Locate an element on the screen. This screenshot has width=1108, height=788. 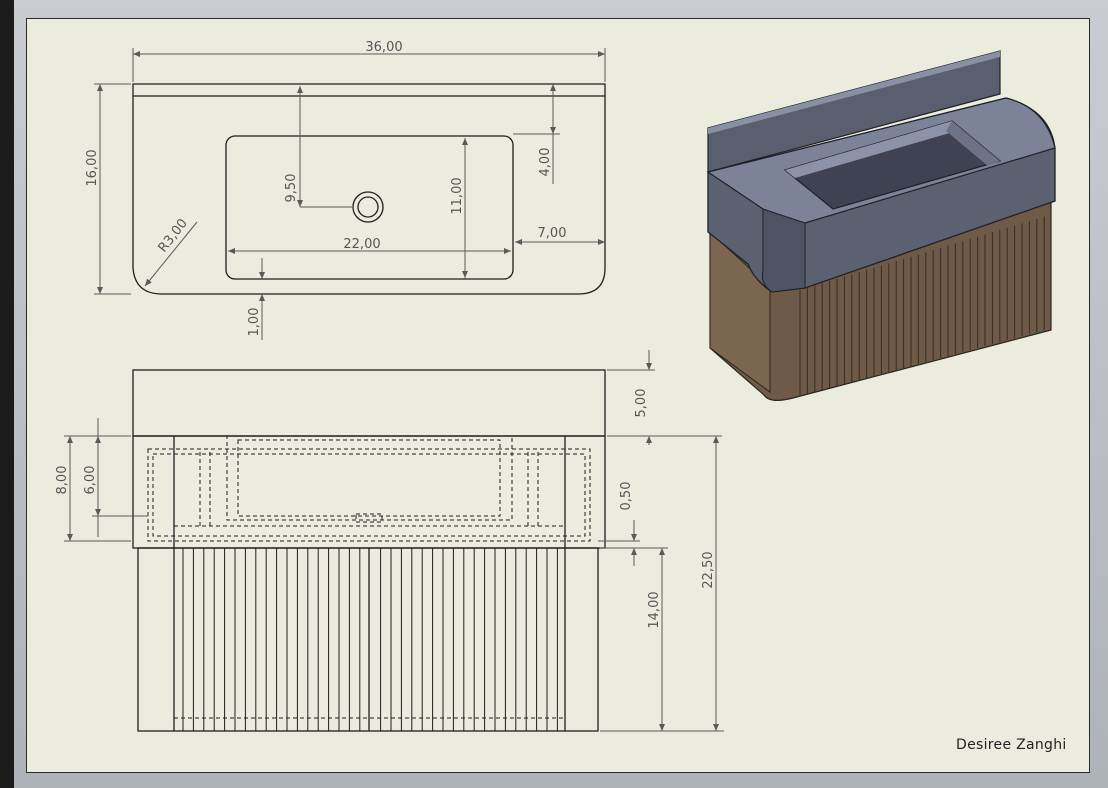
dim-inner-height: 6,00 is located at coordinates (90, 480).